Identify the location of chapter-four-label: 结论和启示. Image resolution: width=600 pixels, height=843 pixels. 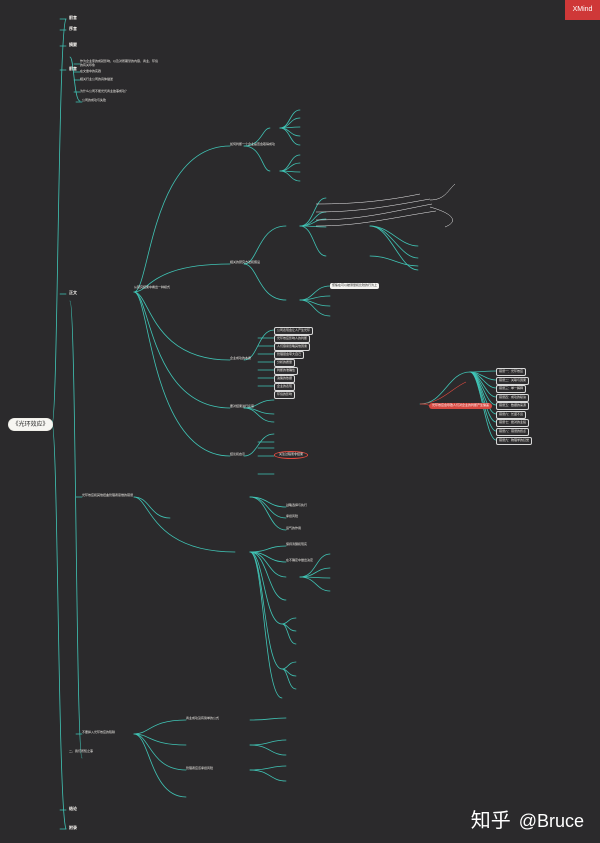
(237, 454).